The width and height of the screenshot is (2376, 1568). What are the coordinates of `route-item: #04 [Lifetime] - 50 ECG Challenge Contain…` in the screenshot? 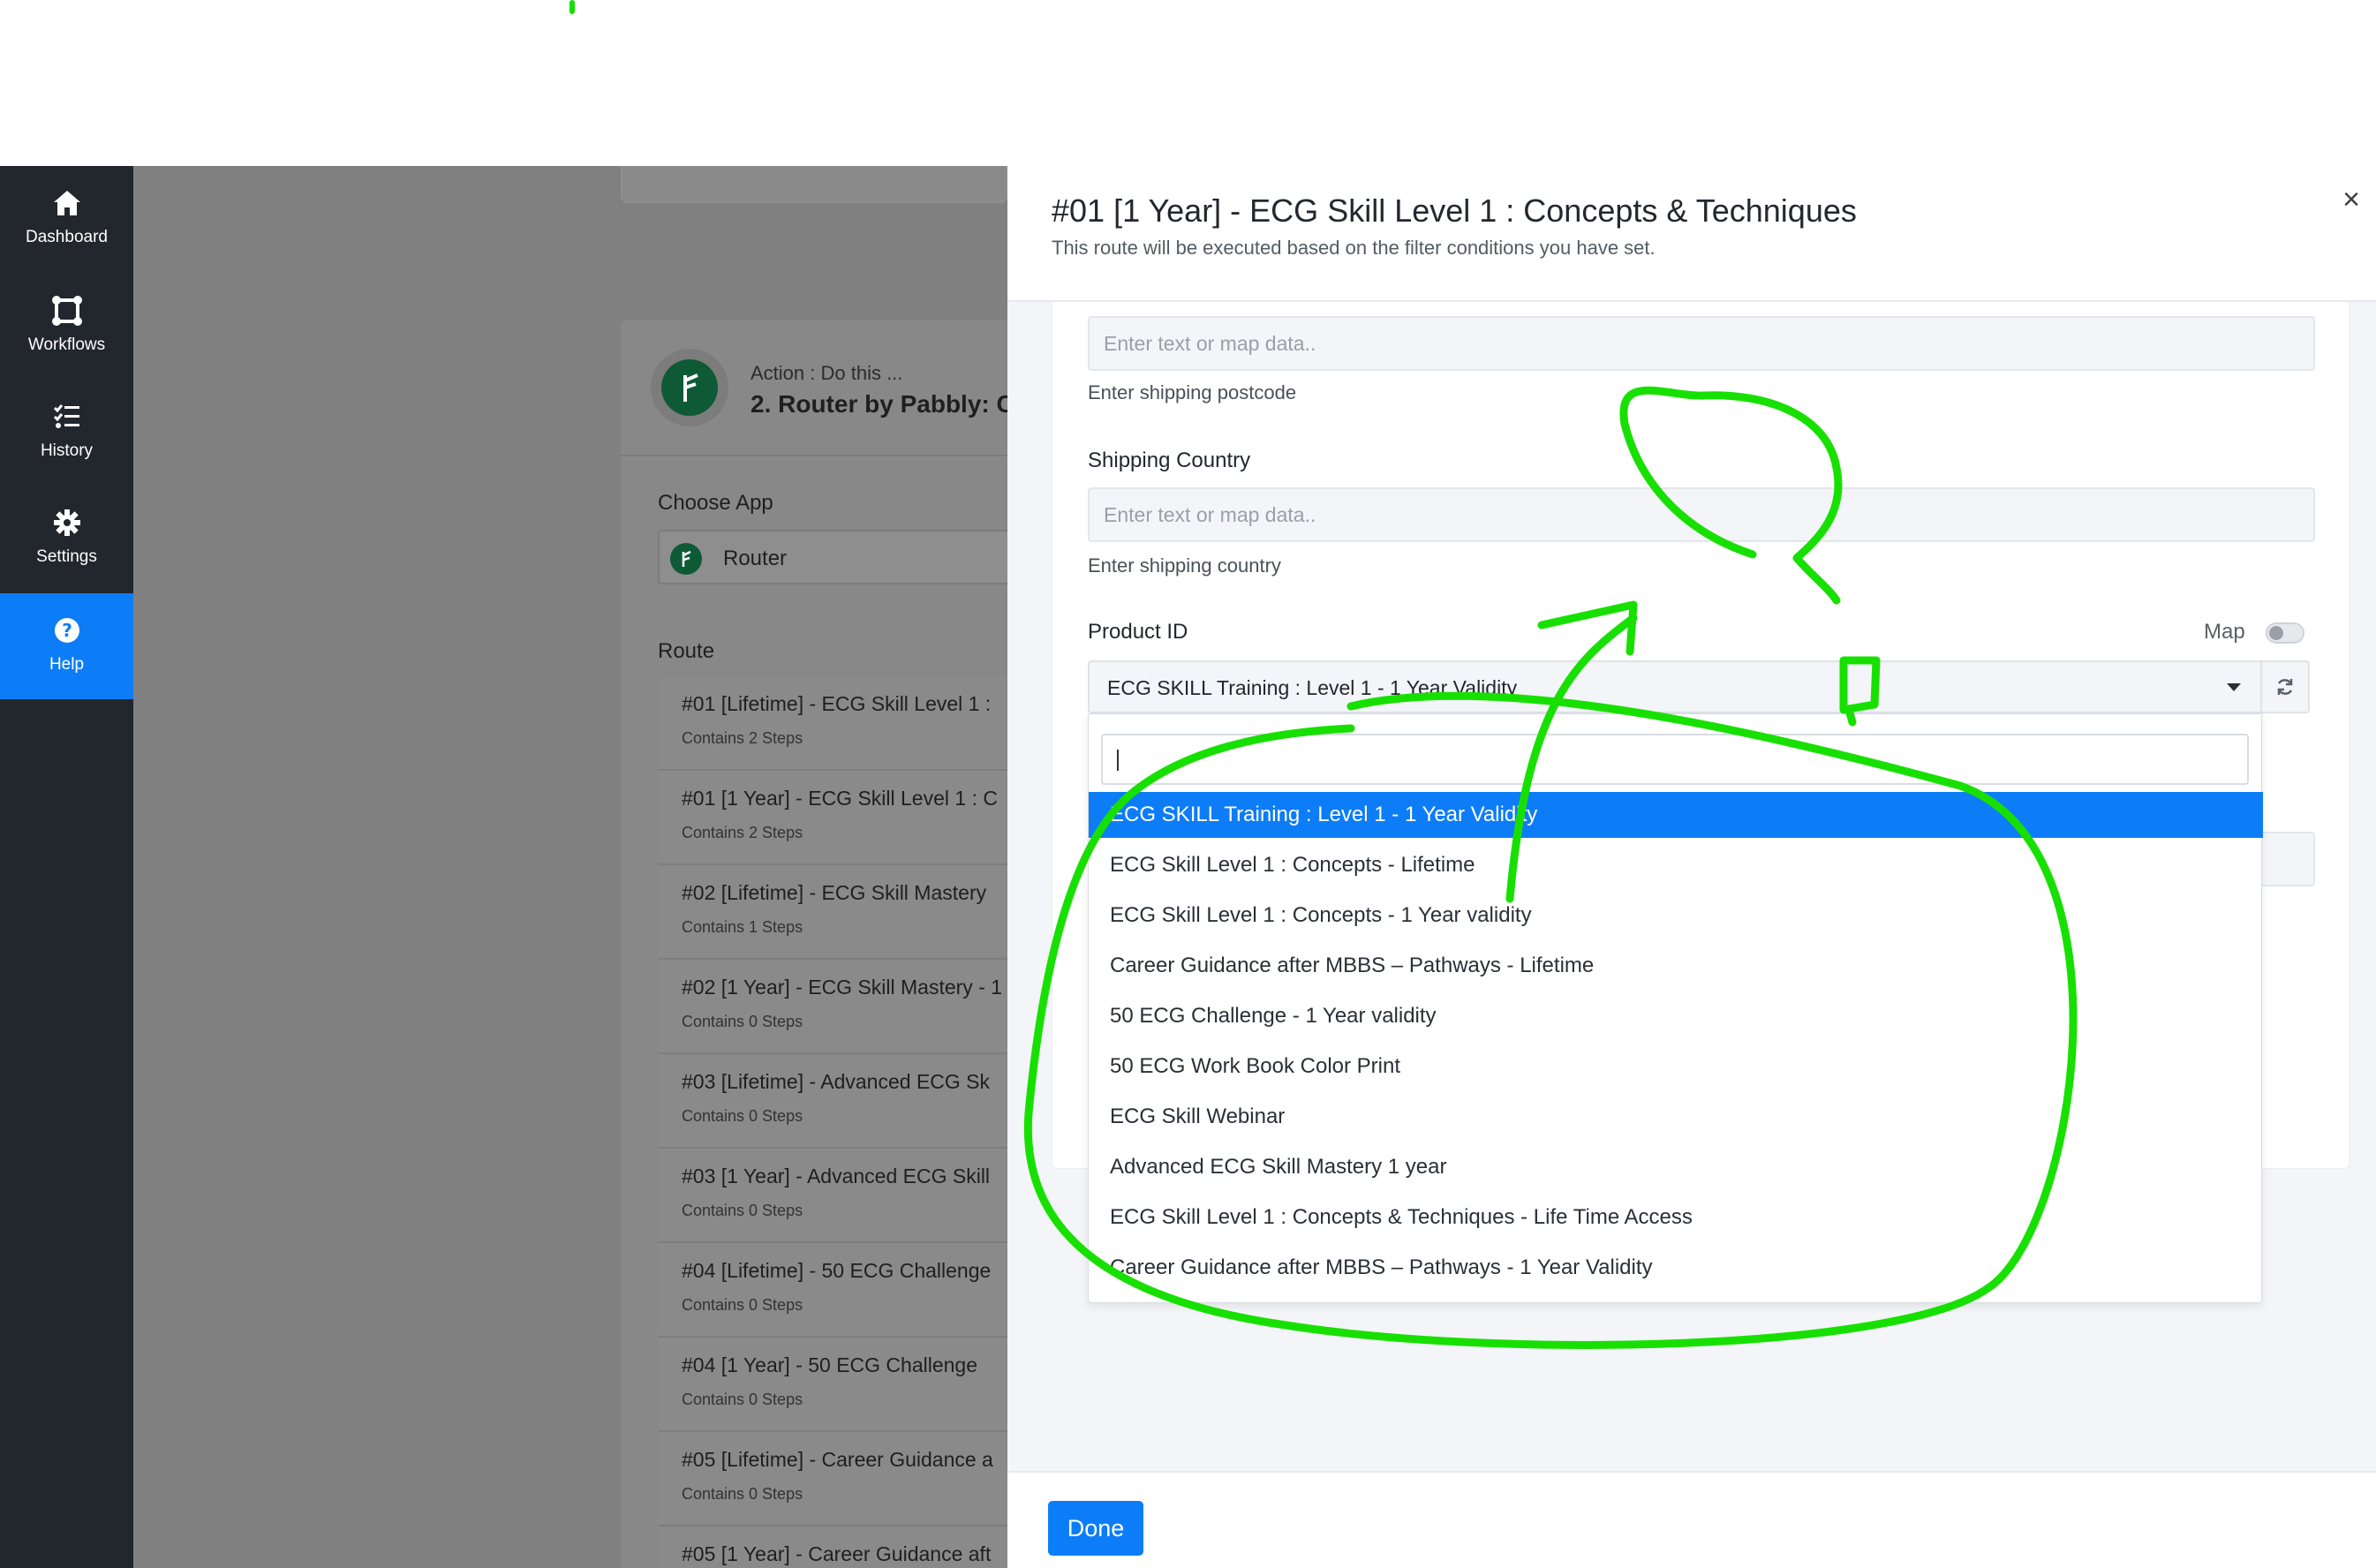 It's located at (832, 1290).